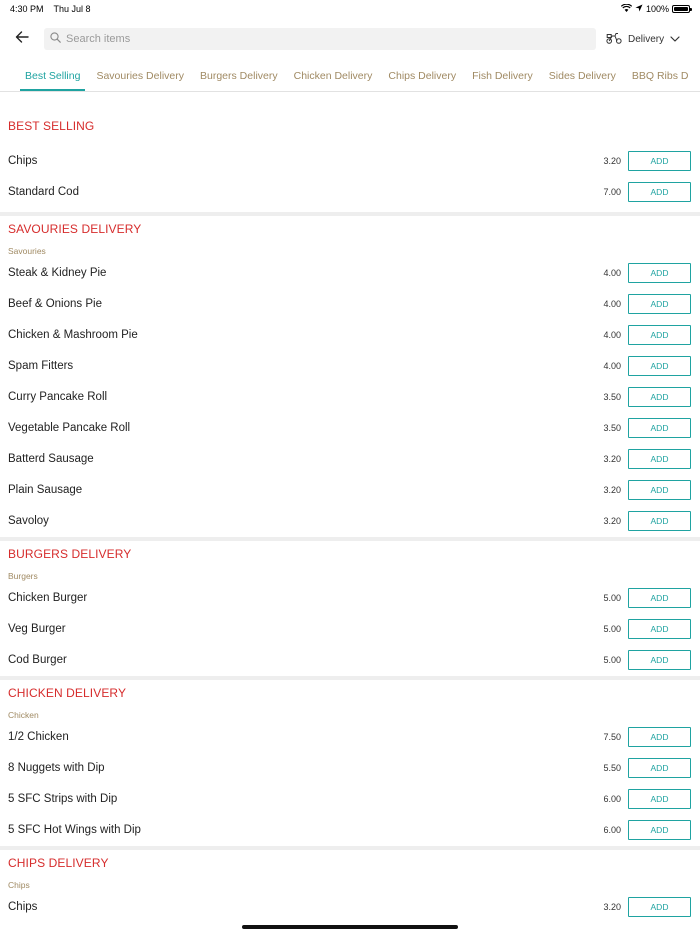 This screenshot has height=934, width=700. What do you see at coordinates (675, 39) in the screenshot?
I see `chevron-down-icon` at bounding box center [675, 39].